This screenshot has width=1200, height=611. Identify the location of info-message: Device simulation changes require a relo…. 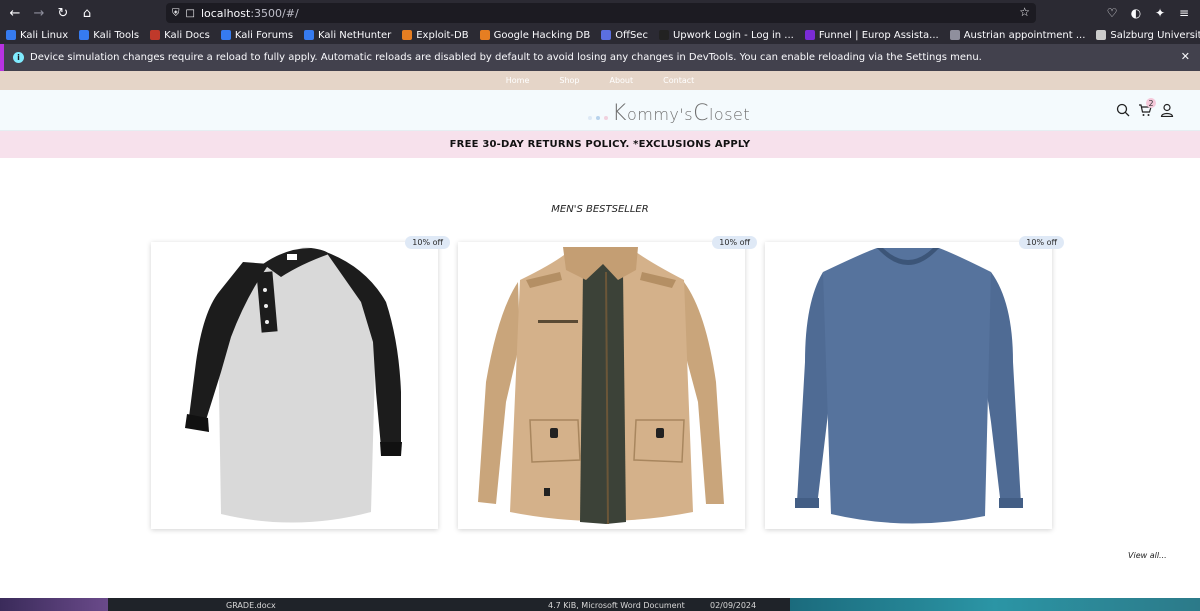
(506, 57).